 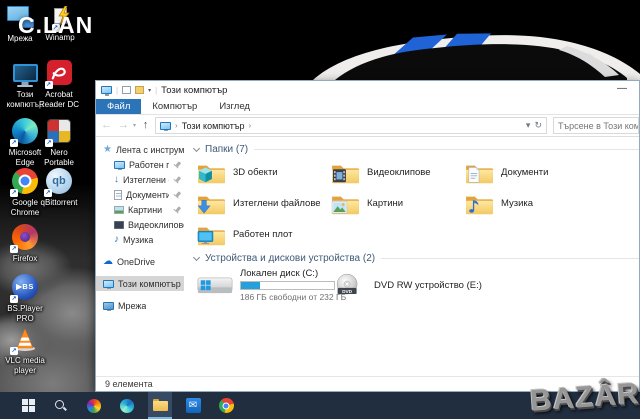 I want to click on desktop-icon-acrobat: ↗ Acrobat Reader DC, so click(x=59, y=83).